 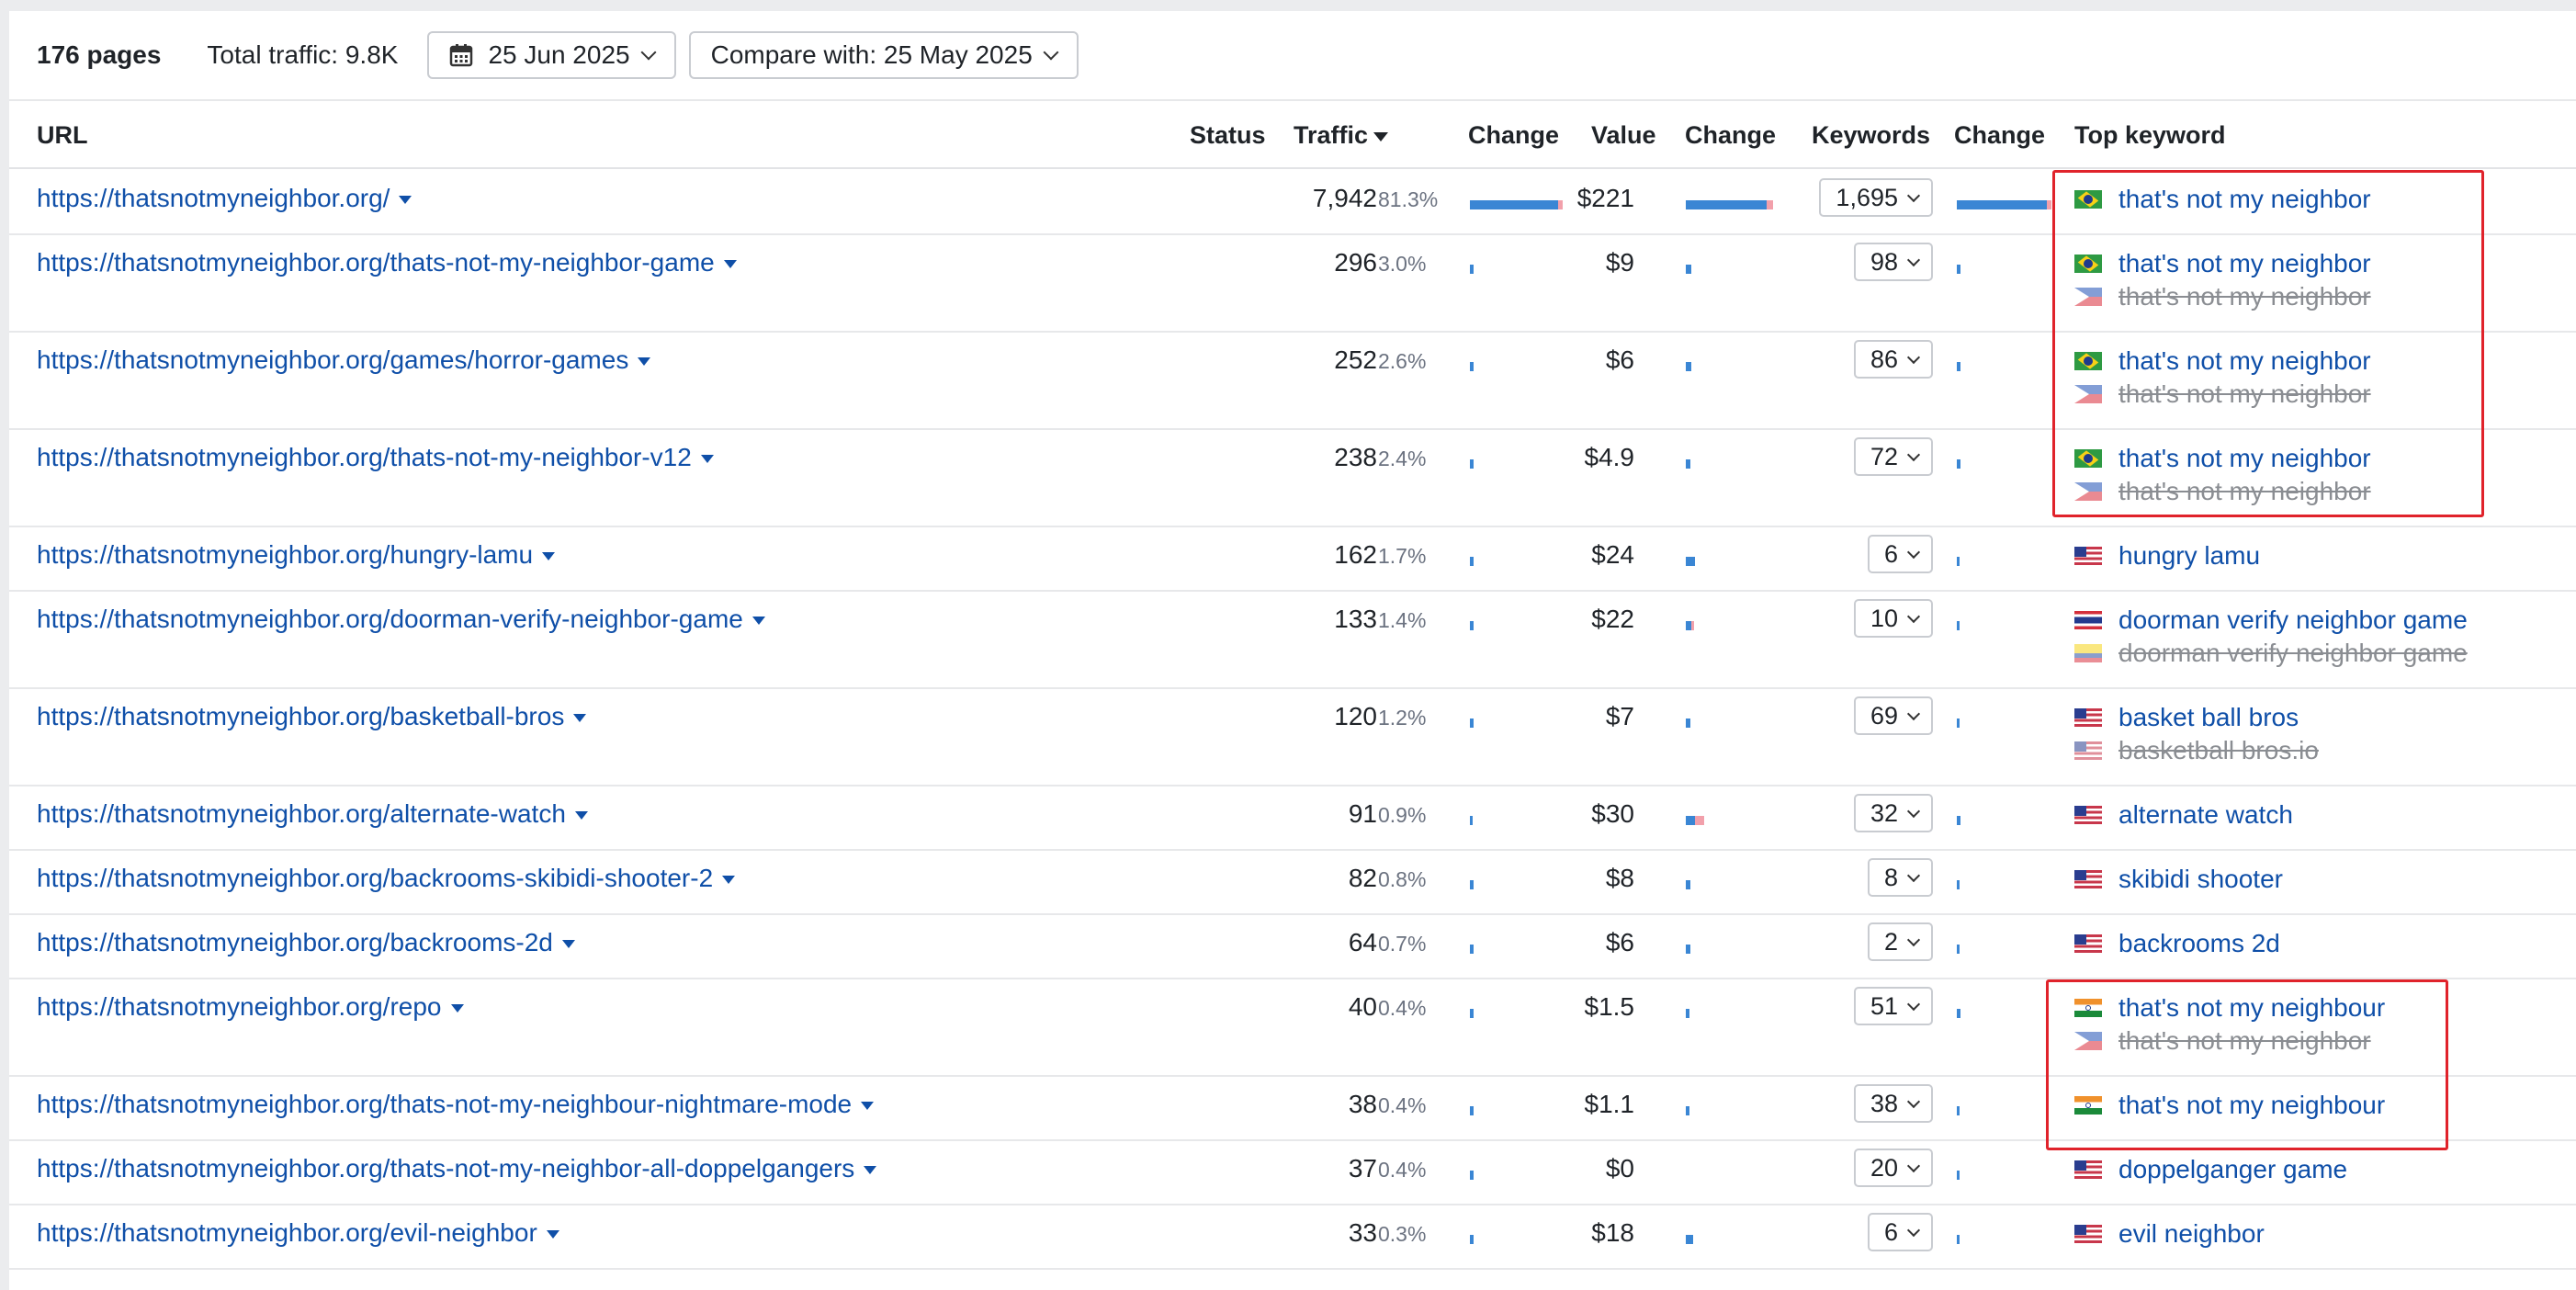 I want to click on traffic-percent: 2.4%, so click(x=1402, y=458).